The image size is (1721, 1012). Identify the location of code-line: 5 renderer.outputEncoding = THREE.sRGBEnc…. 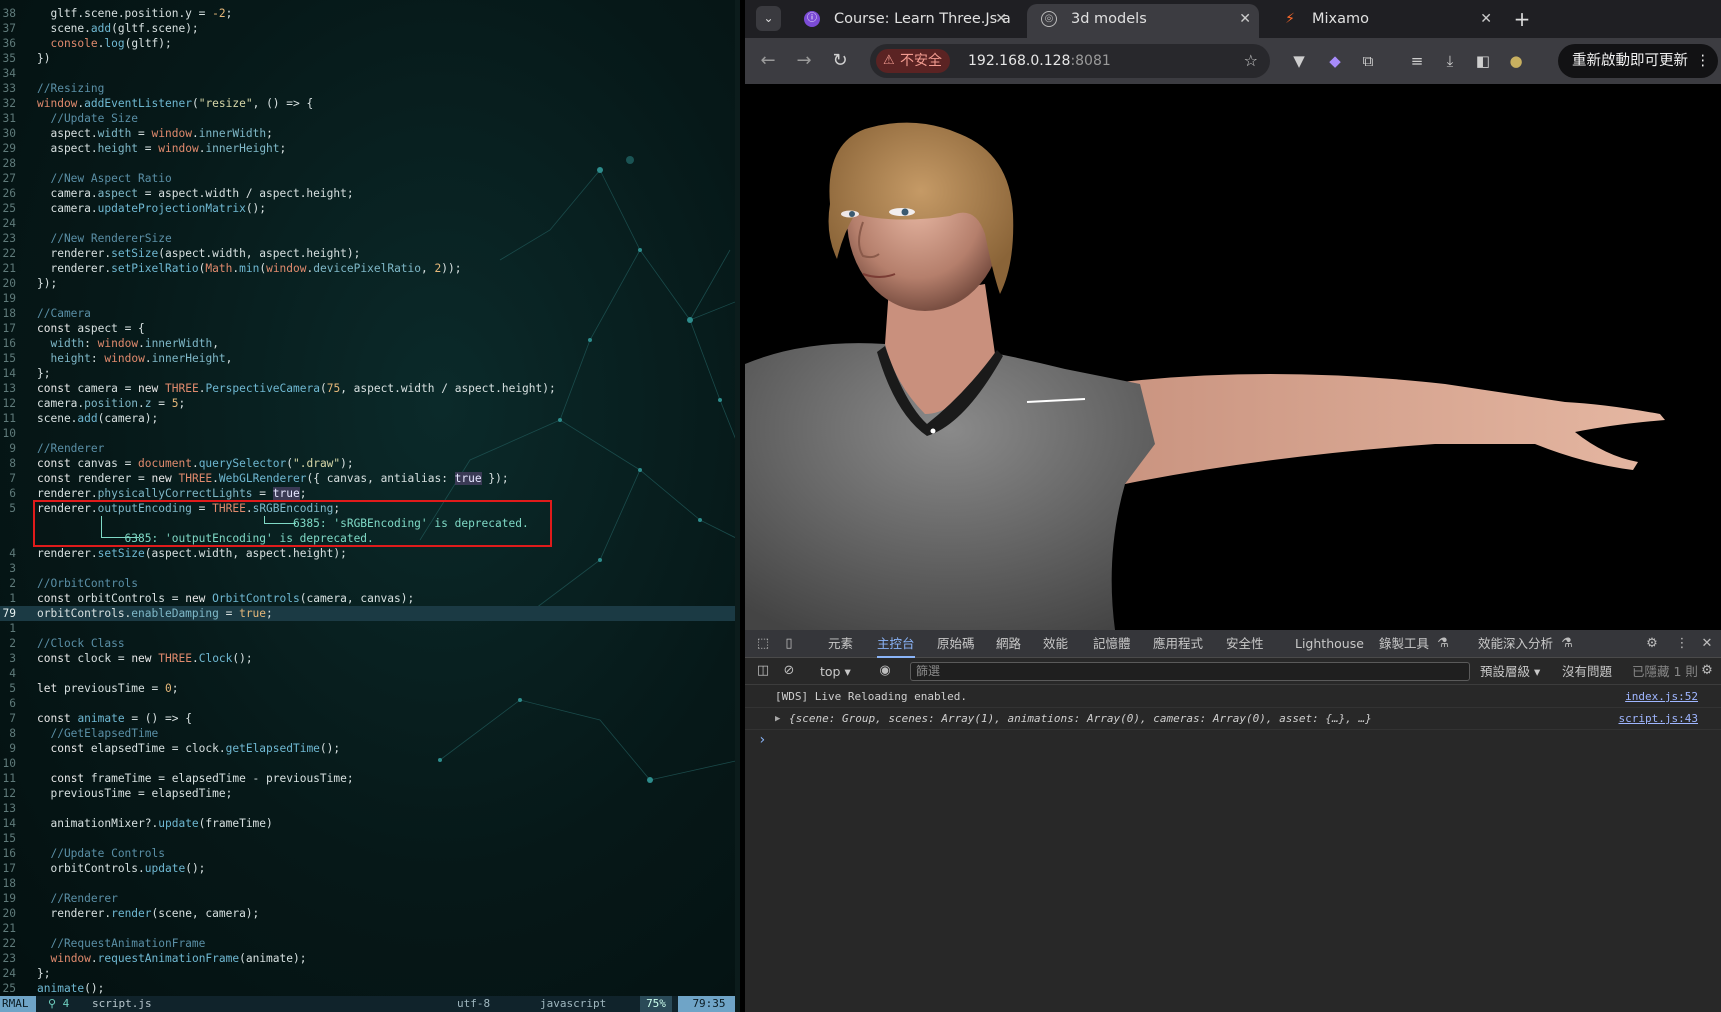
(367, 508).